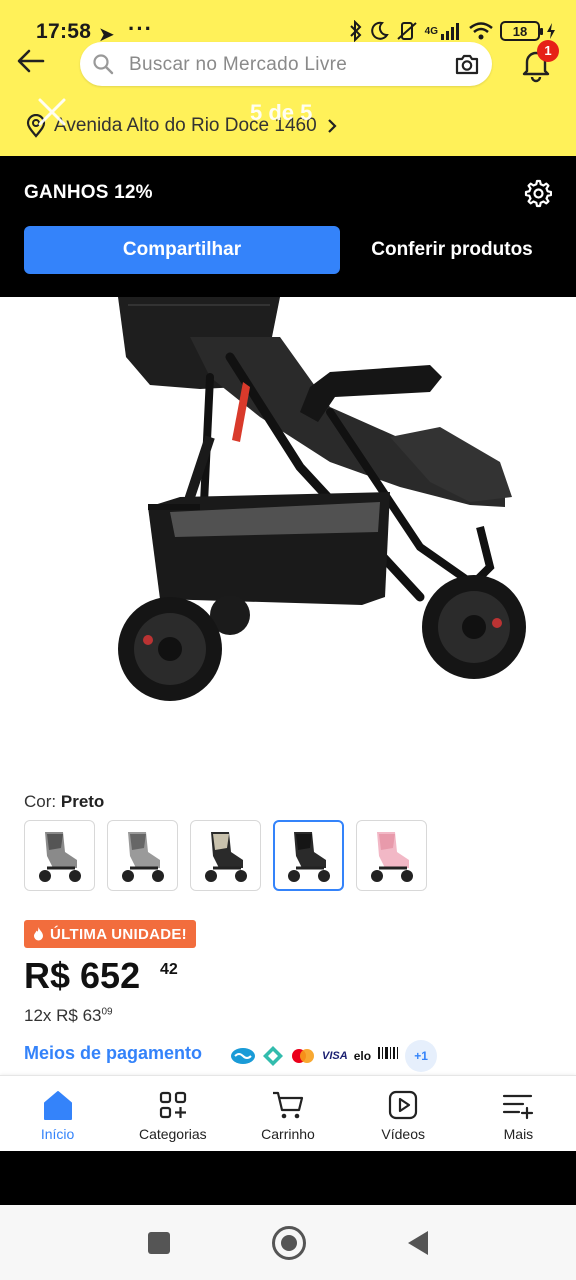  Describe the element at coordinates (403, 1134) in the screenshot. I see `nav-label-videos: Vídeos` at that location.